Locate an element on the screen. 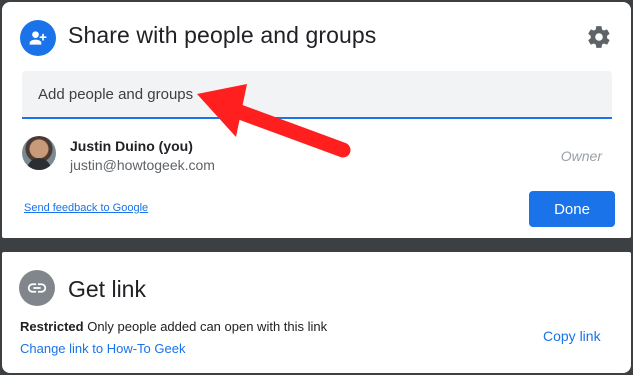  person-name: Justin Duino (you) is located at coordinates (131, 146).